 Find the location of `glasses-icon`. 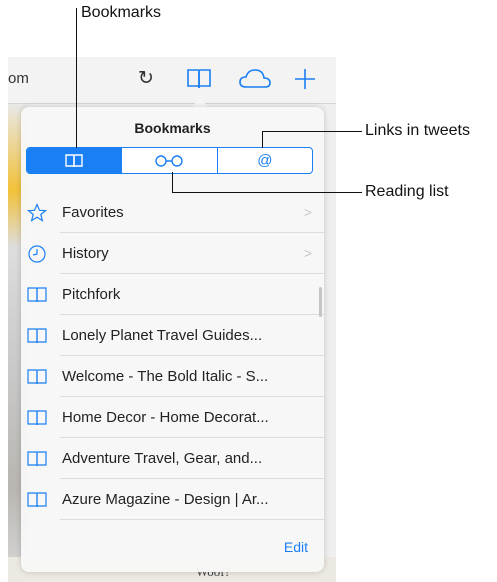

glasses-icon is located at coordinates (169, 160).